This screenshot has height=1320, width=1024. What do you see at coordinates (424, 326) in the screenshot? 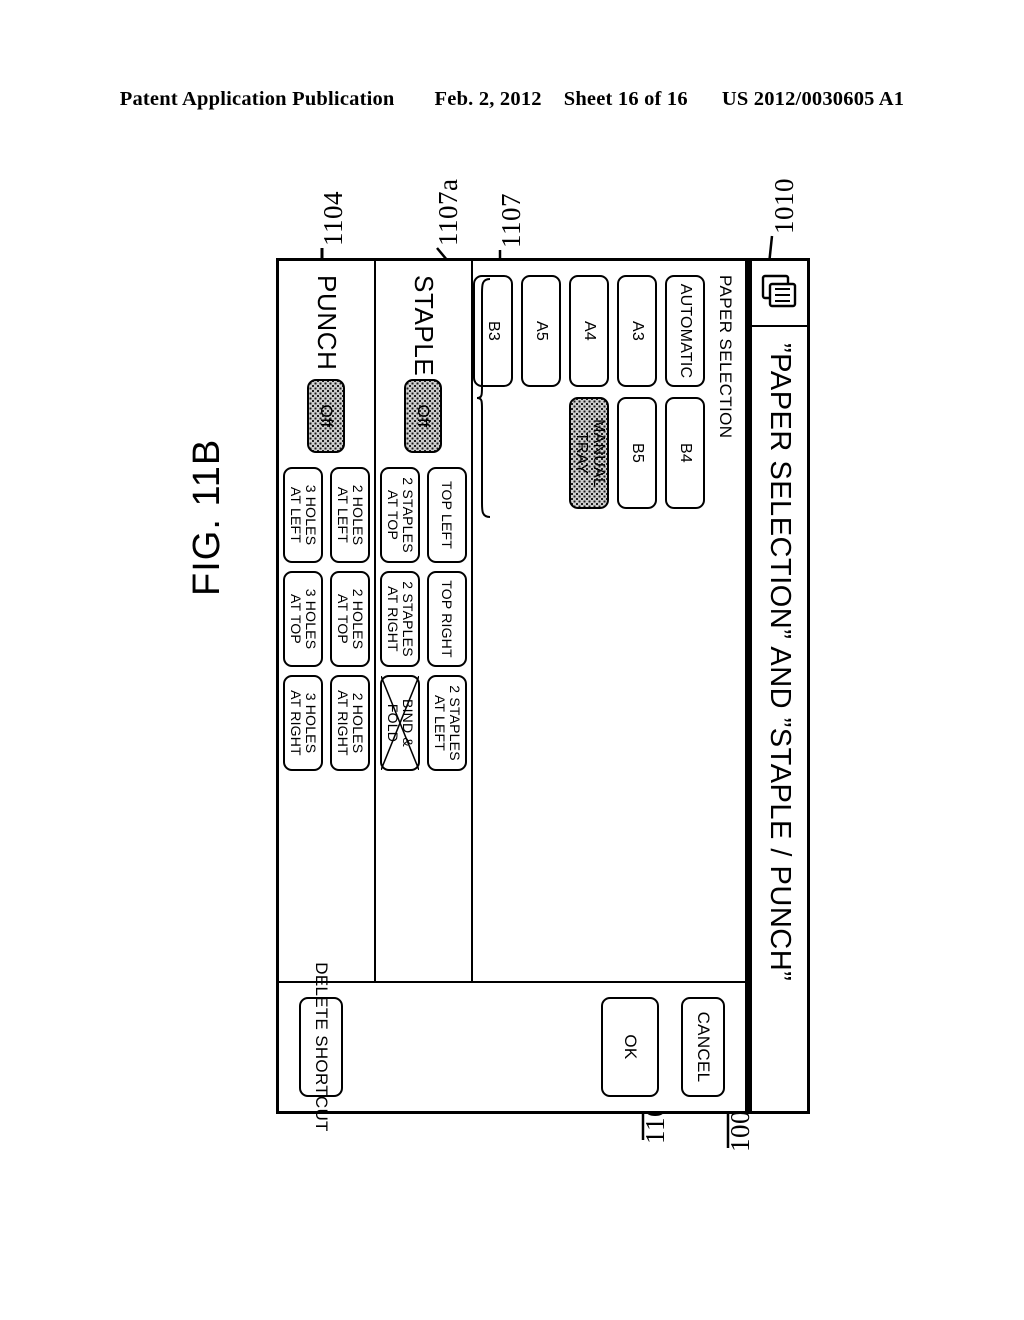
I see `staple-heading: STAPLE` at bounding box center [424, 326].